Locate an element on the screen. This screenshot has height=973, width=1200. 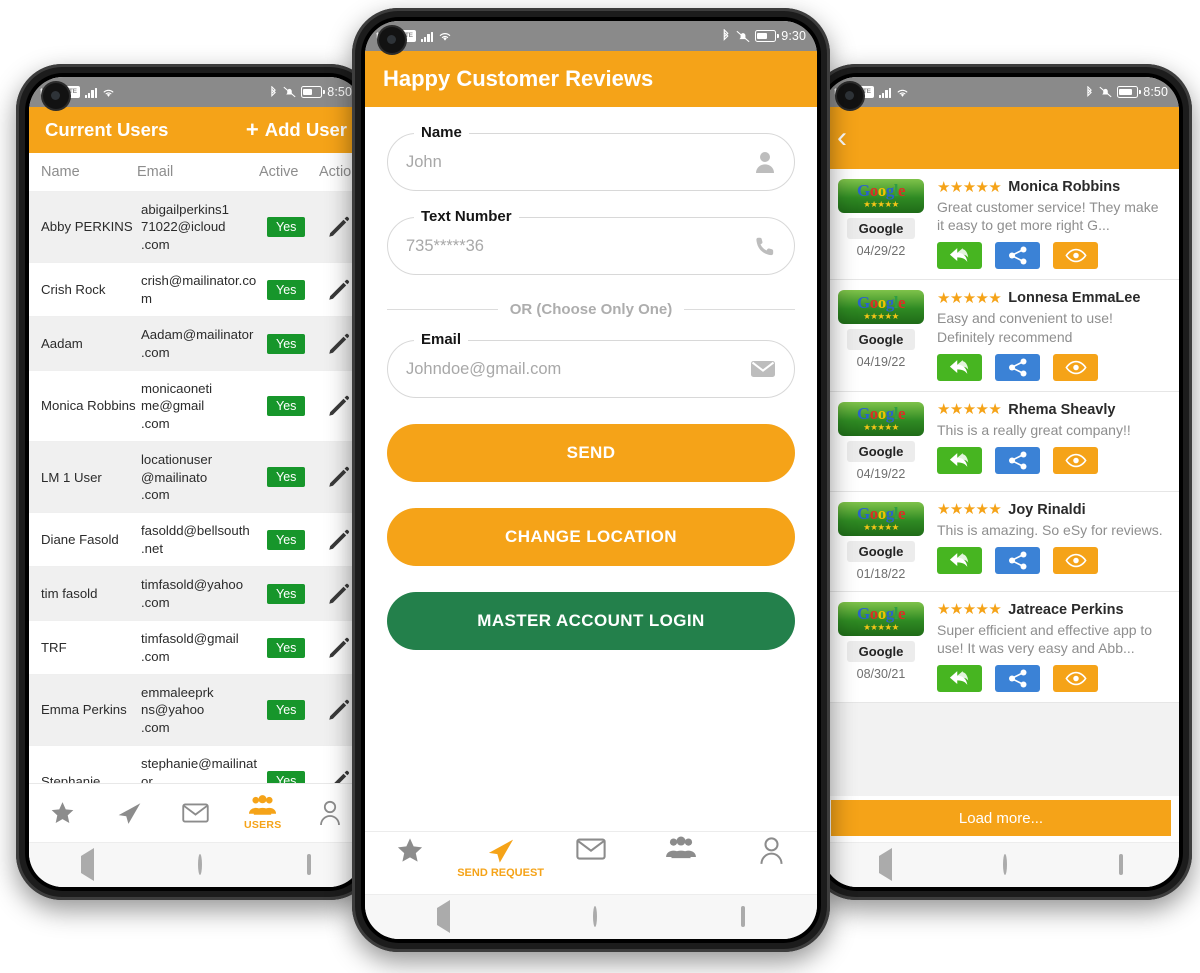
table-row: LM 1 User locationuser @mailinato .com Yes is located at coordinates (196, 477).